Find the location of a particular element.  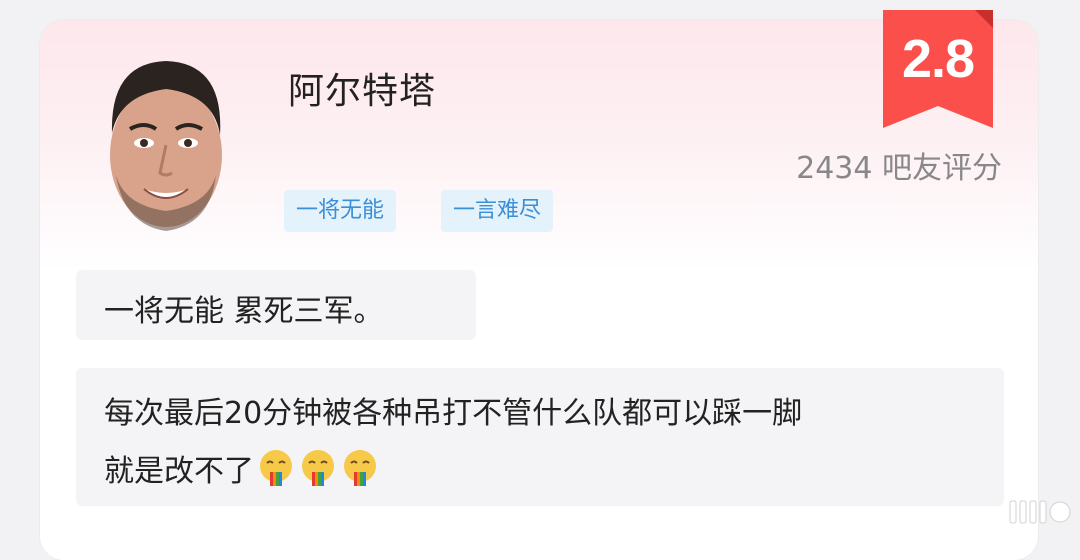

player-avatar is located at coordinates (166, 145).